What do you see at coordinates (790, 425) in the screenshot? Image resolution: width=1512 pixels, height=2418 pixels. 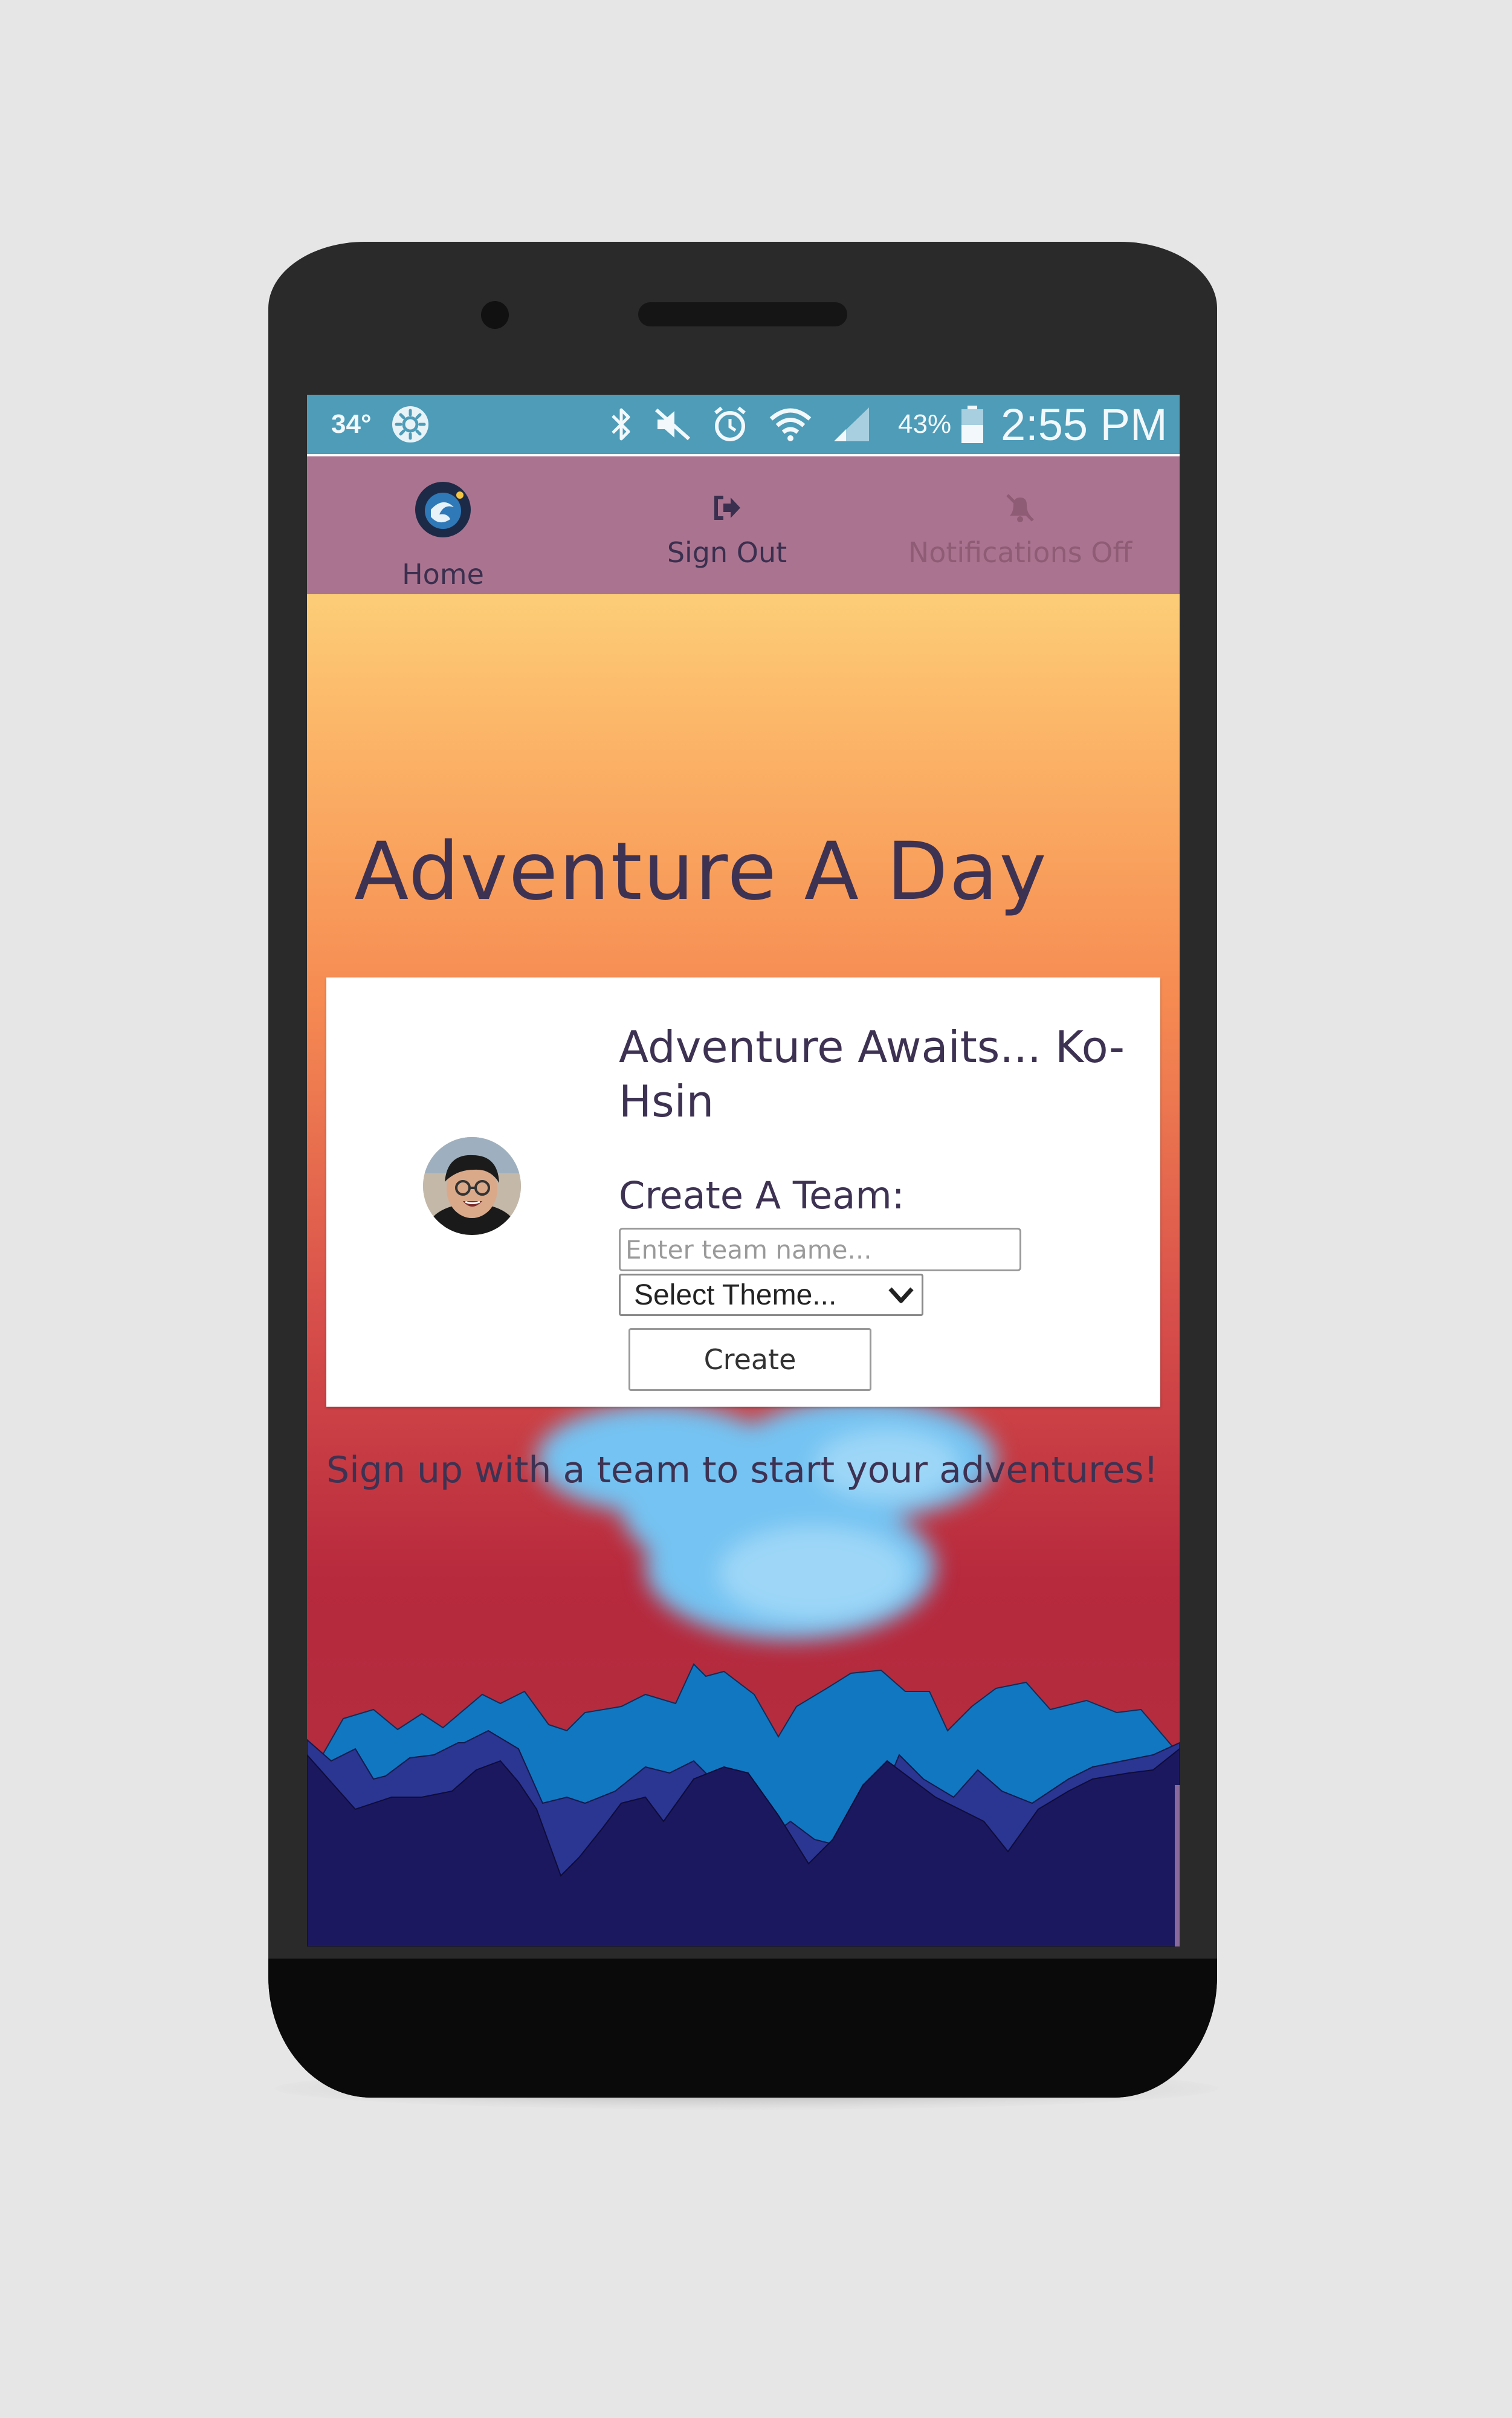 I see `wifi-icon` at bounding box center [790, 425].